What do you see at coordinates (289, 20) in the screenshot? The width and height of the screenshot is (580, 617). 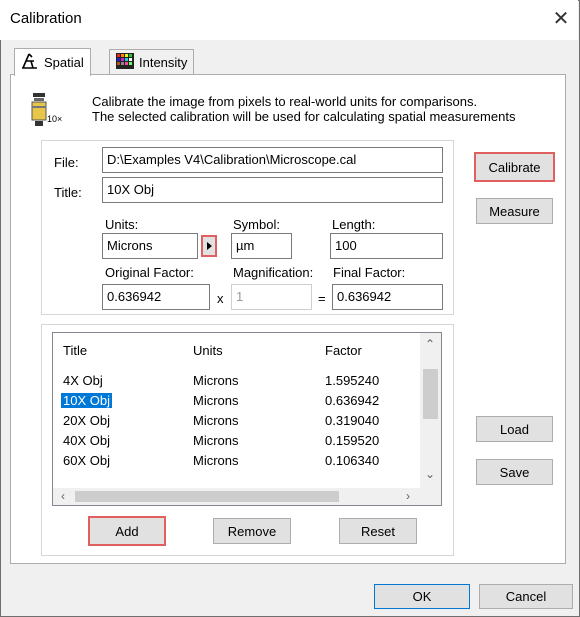 I see `title-bar: Calibration ✕` at bounding box center [289, 20].